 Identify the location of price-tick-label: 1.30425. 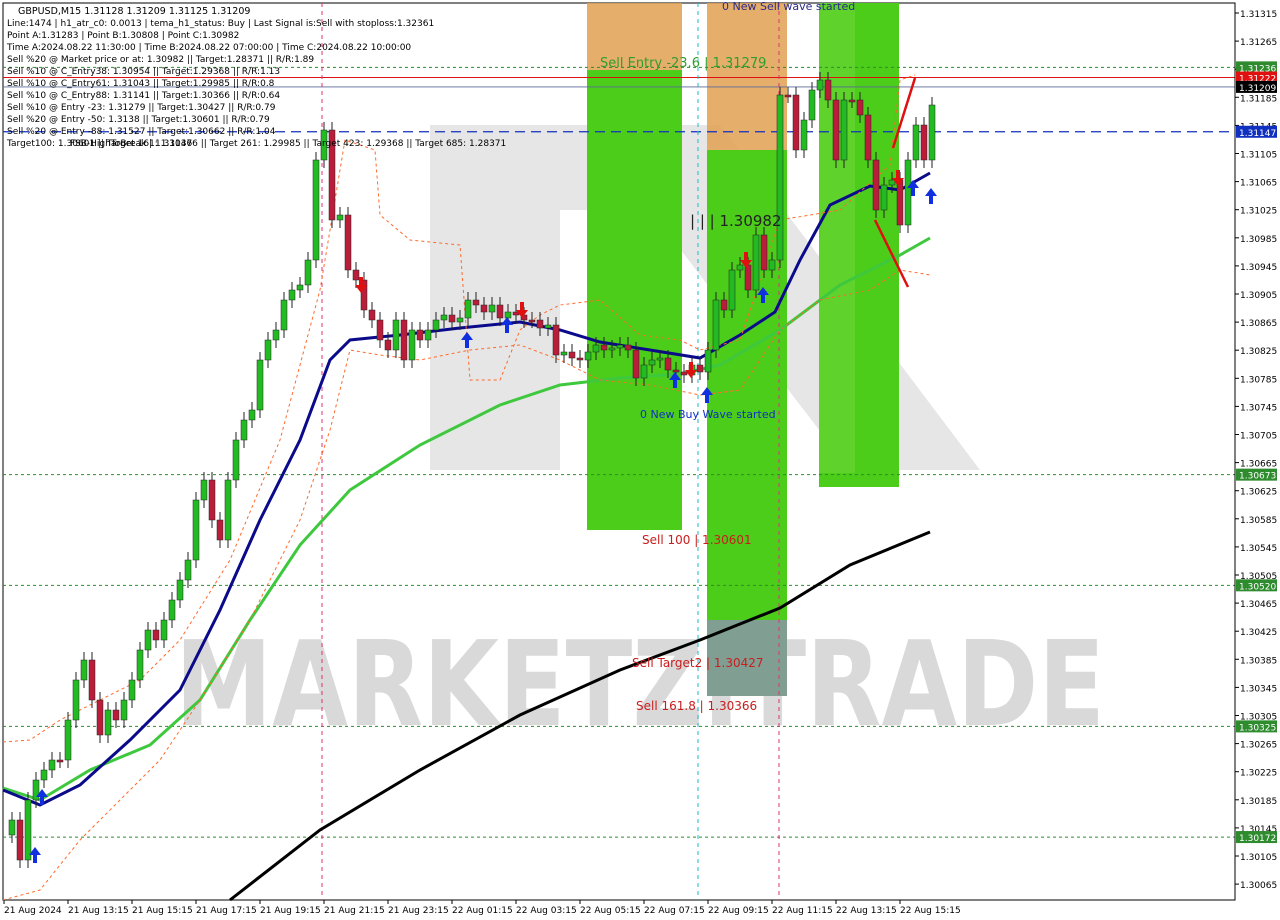
(1258, 633).